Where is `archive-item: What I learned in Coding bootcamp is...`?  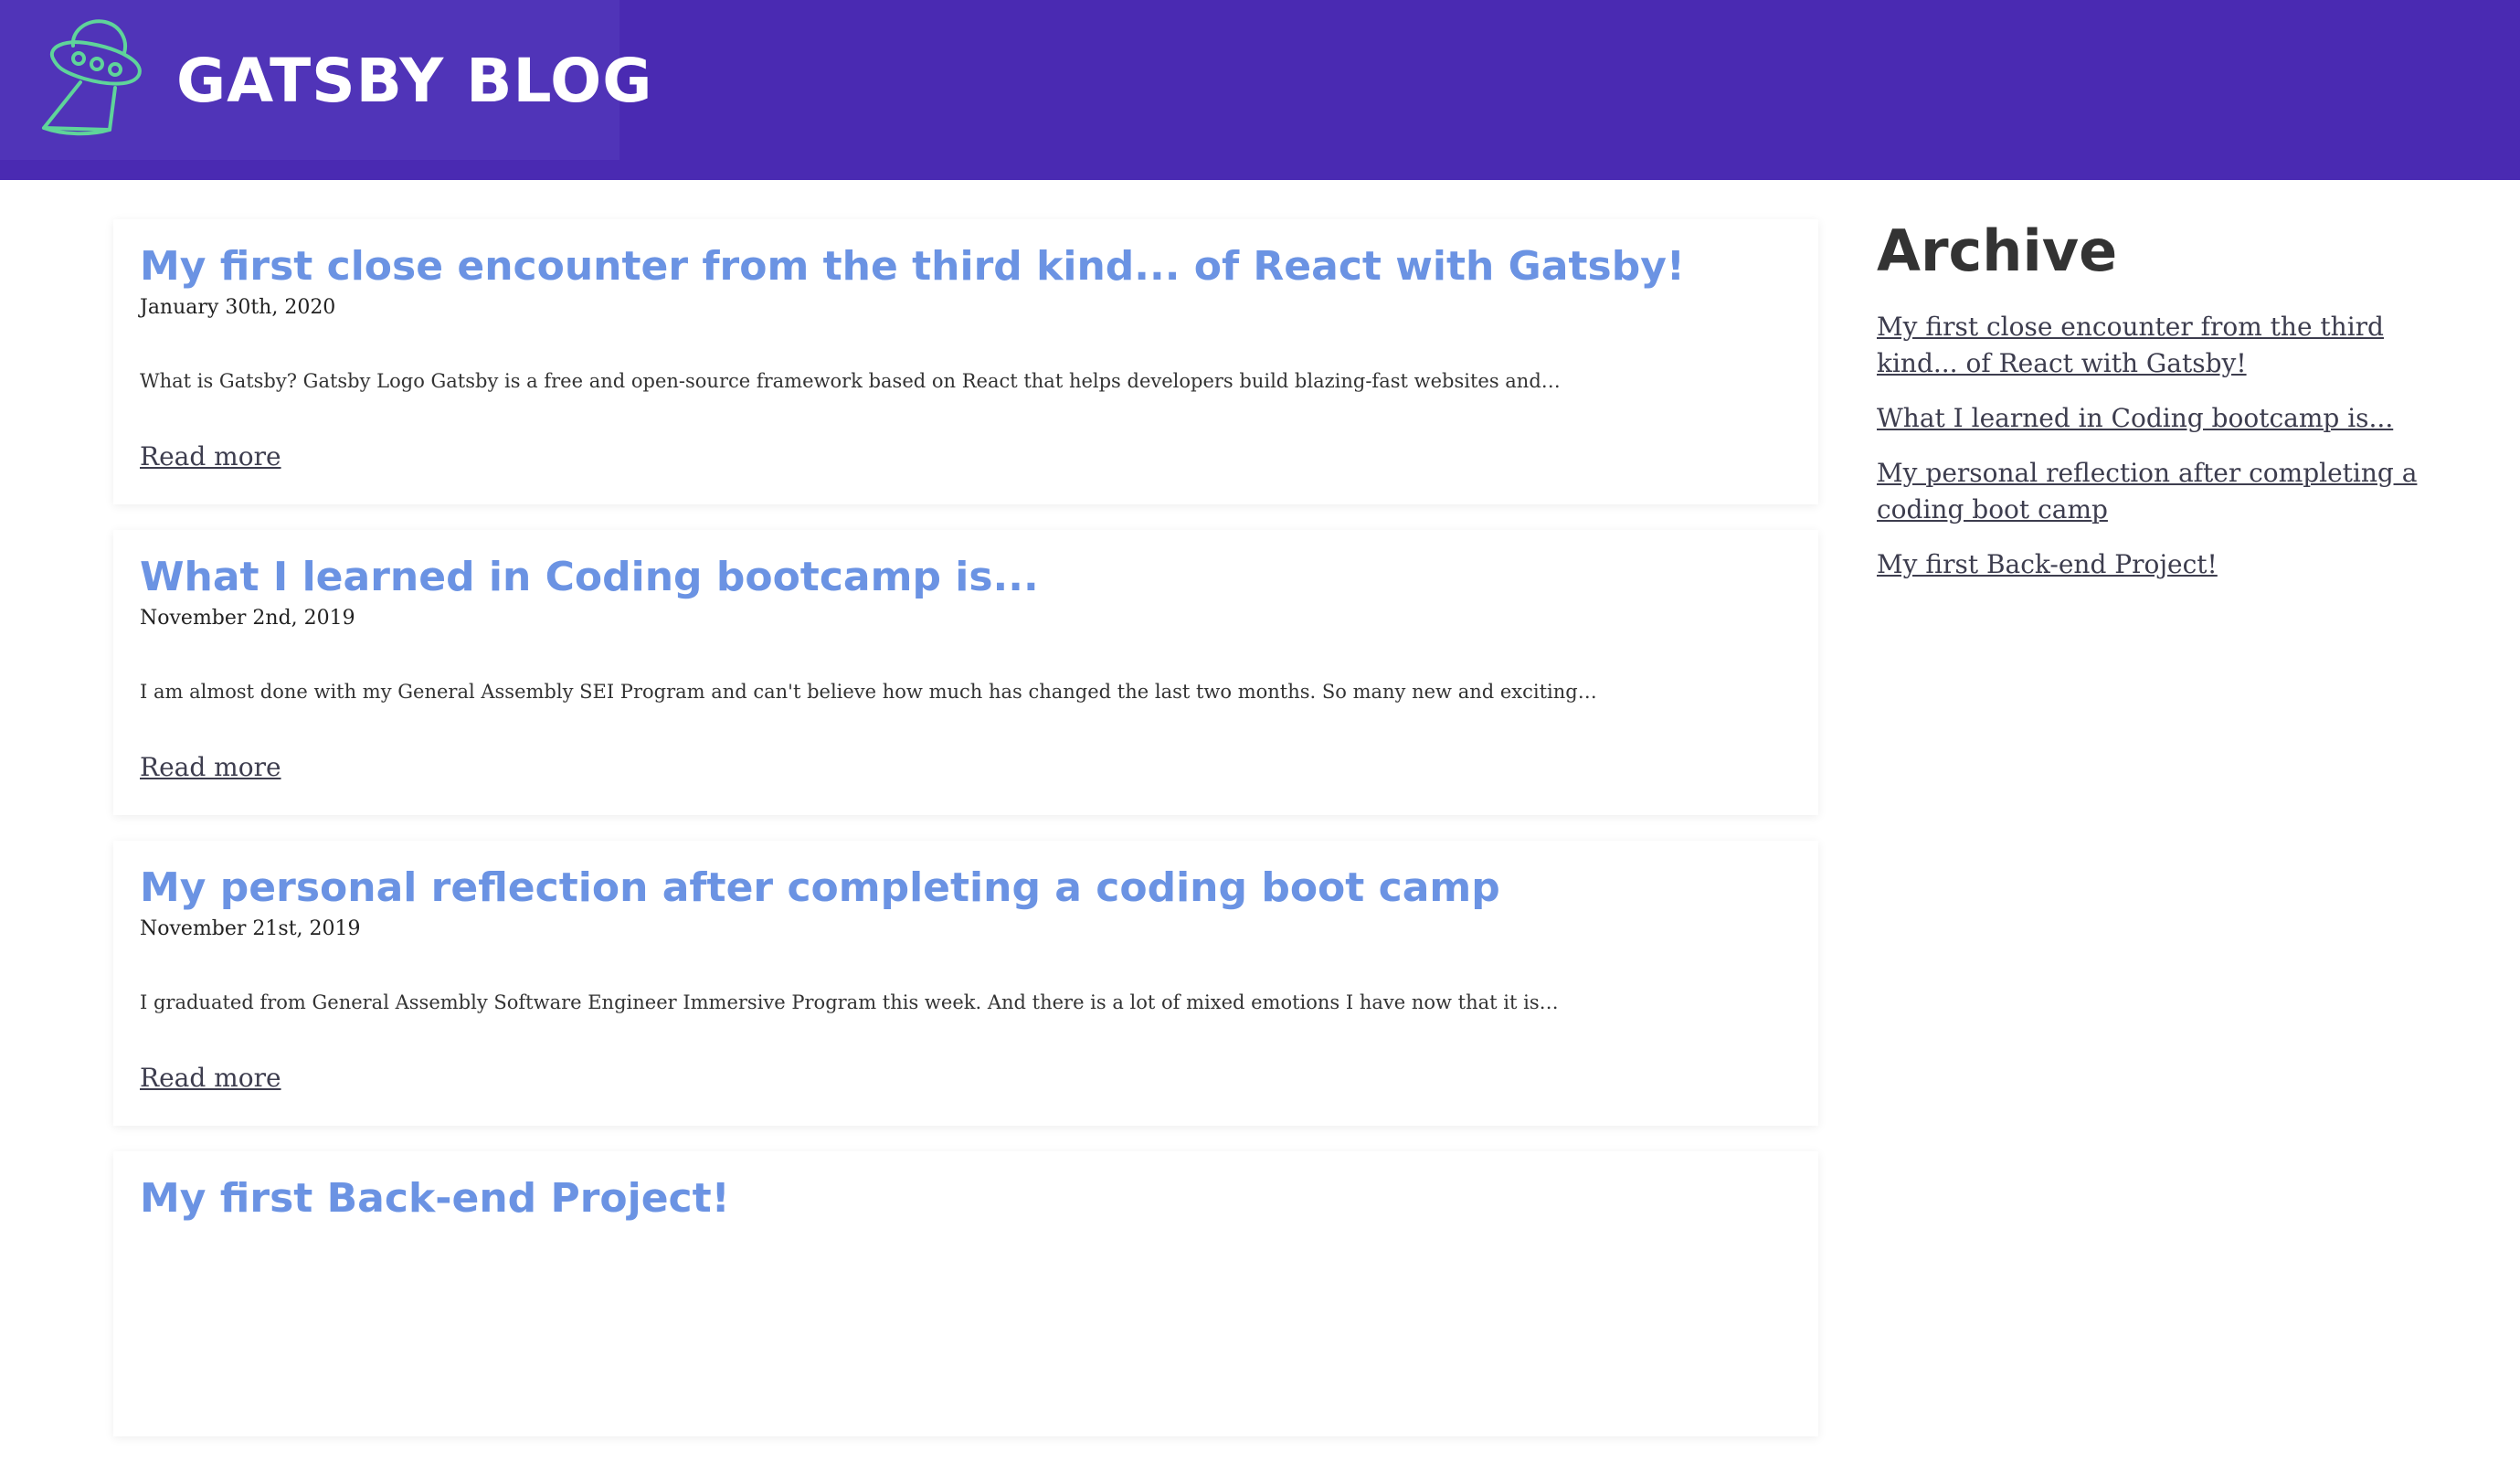 archive-item: What I learned in Coding bootcamp is... is located at coordinates (2174, 418).